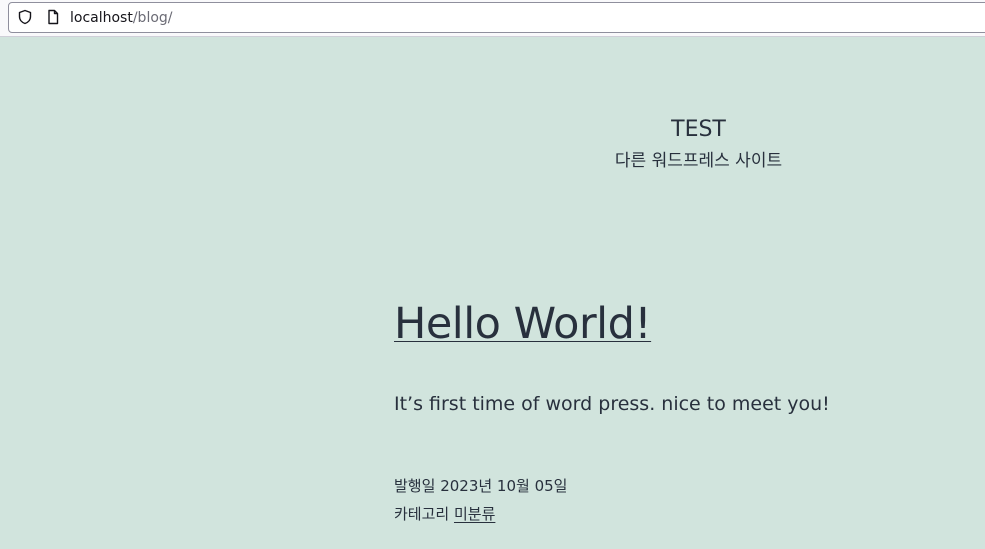 The width and height of the screenshot is (985, 549). Describe the element at coordinates (698, 161) in the screenshot. I see `site-description: 다른 워드프레스 사이트` at that location.